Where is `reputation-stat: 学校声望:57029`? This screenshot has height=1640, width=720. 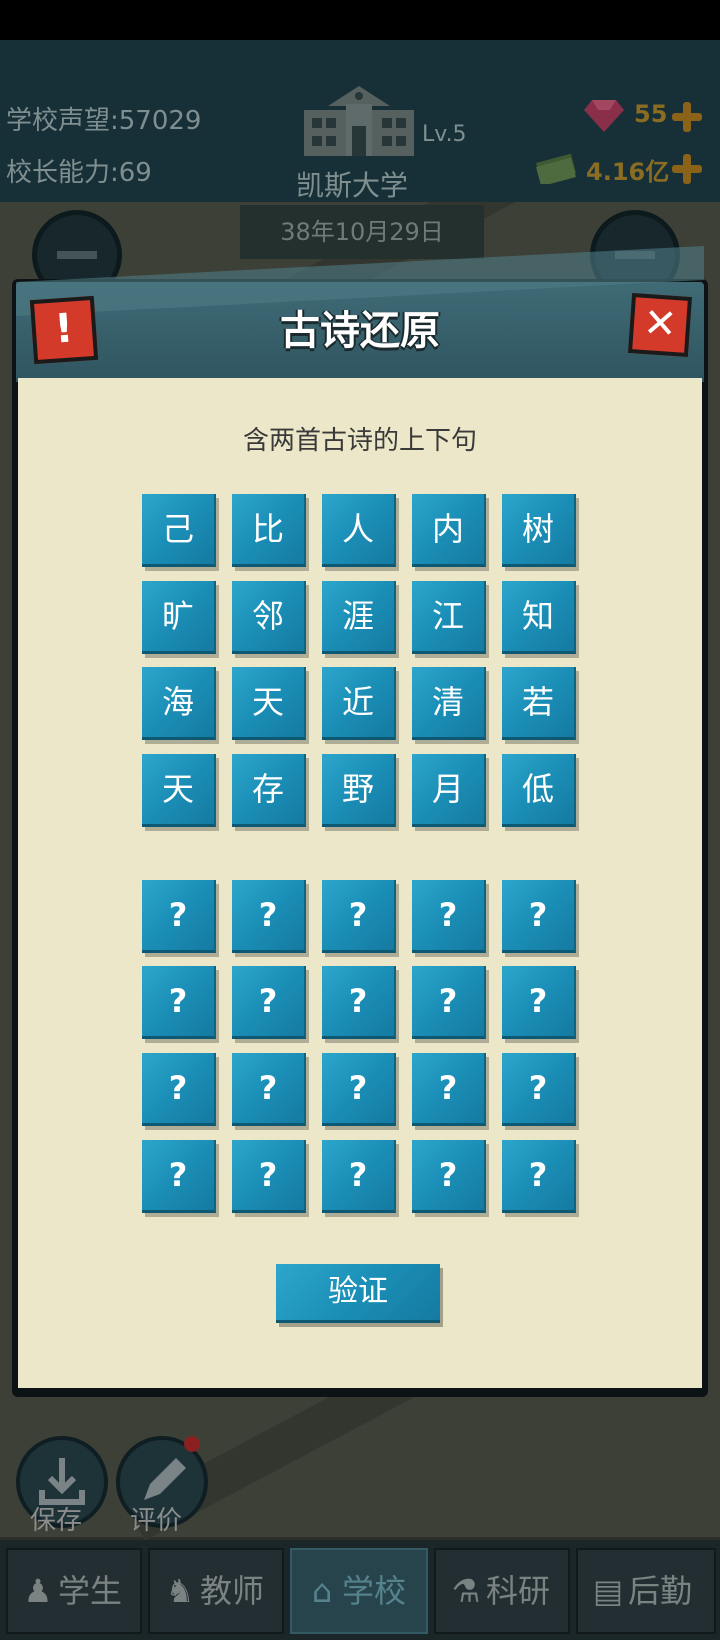
reputation-stat: 学校声望:57029 is located at coordinates (103, 118).